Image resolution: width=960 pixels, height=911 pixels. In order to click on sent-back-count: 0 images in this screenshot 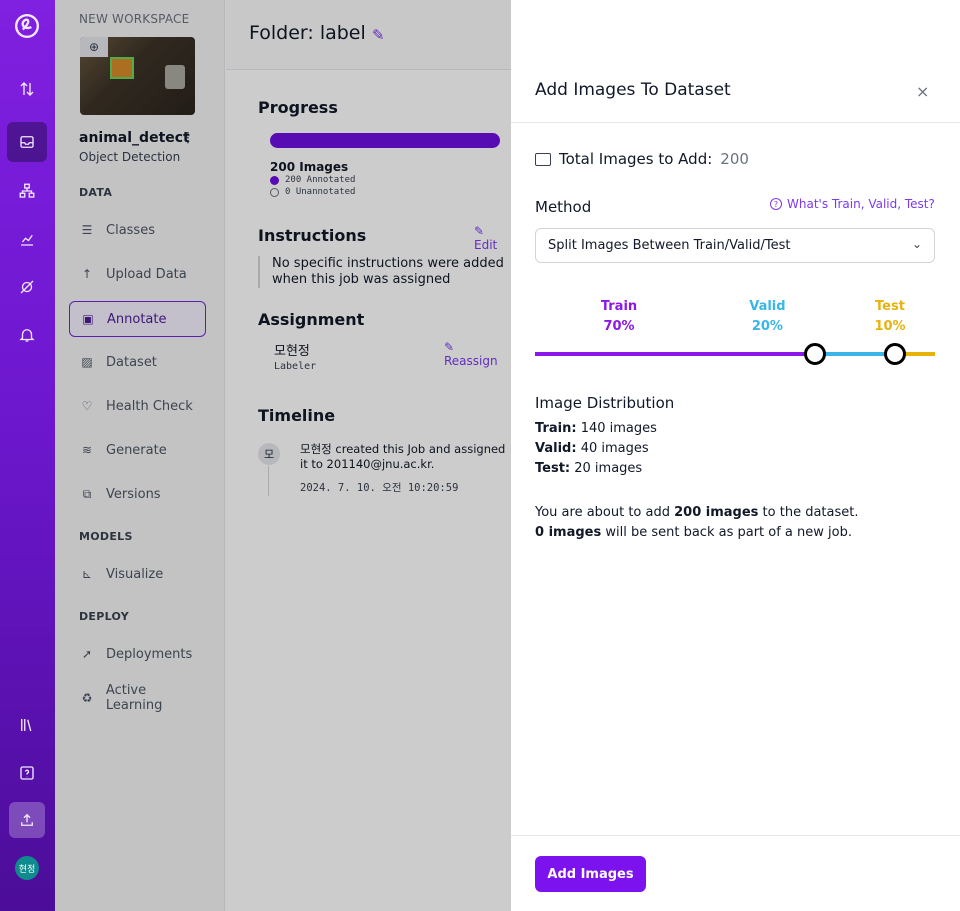, I will do `click(568, 532)`.